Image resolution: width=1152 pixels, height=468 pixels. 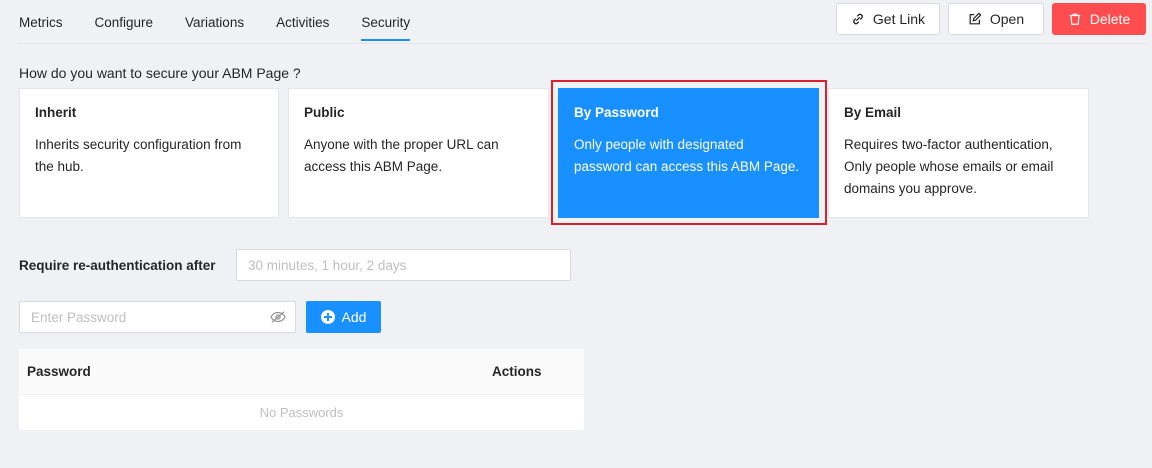 I want to click on eye-hidden-icon, so click(x=278, y=317).